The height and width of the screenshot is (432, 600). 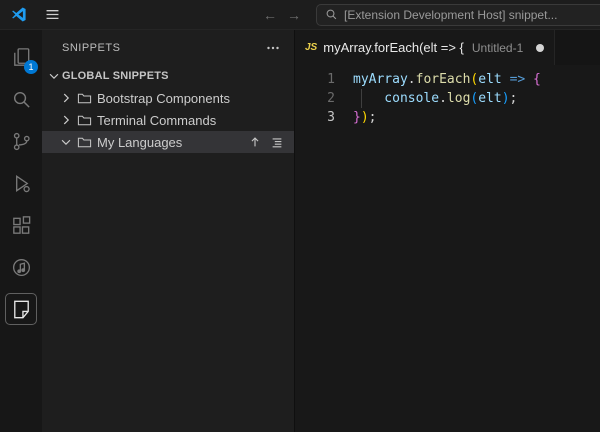 I want to click on menu-icon, so click(x=52, y=15).